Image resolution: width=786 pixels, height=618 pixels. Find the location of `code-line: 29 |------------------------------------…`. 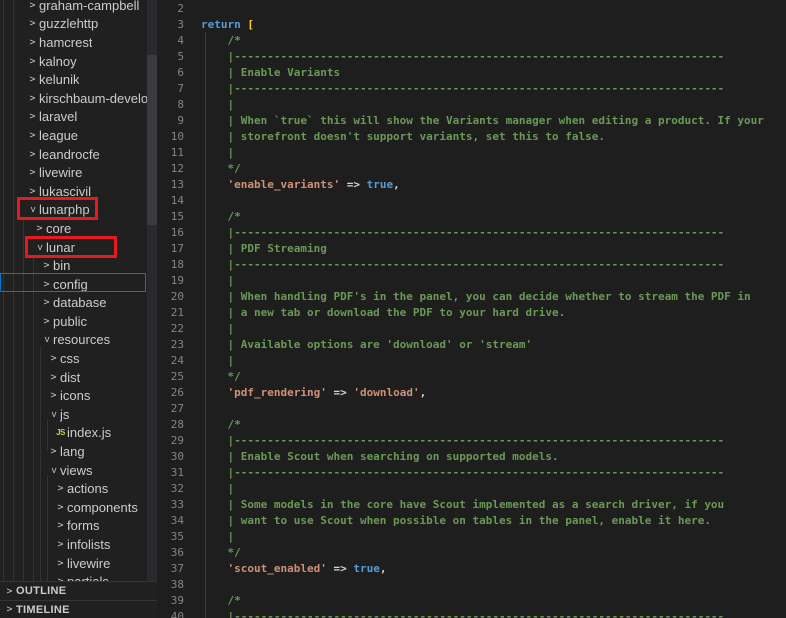

code-line: 29 |------------------------------------… is located at coordinates (471, 440).